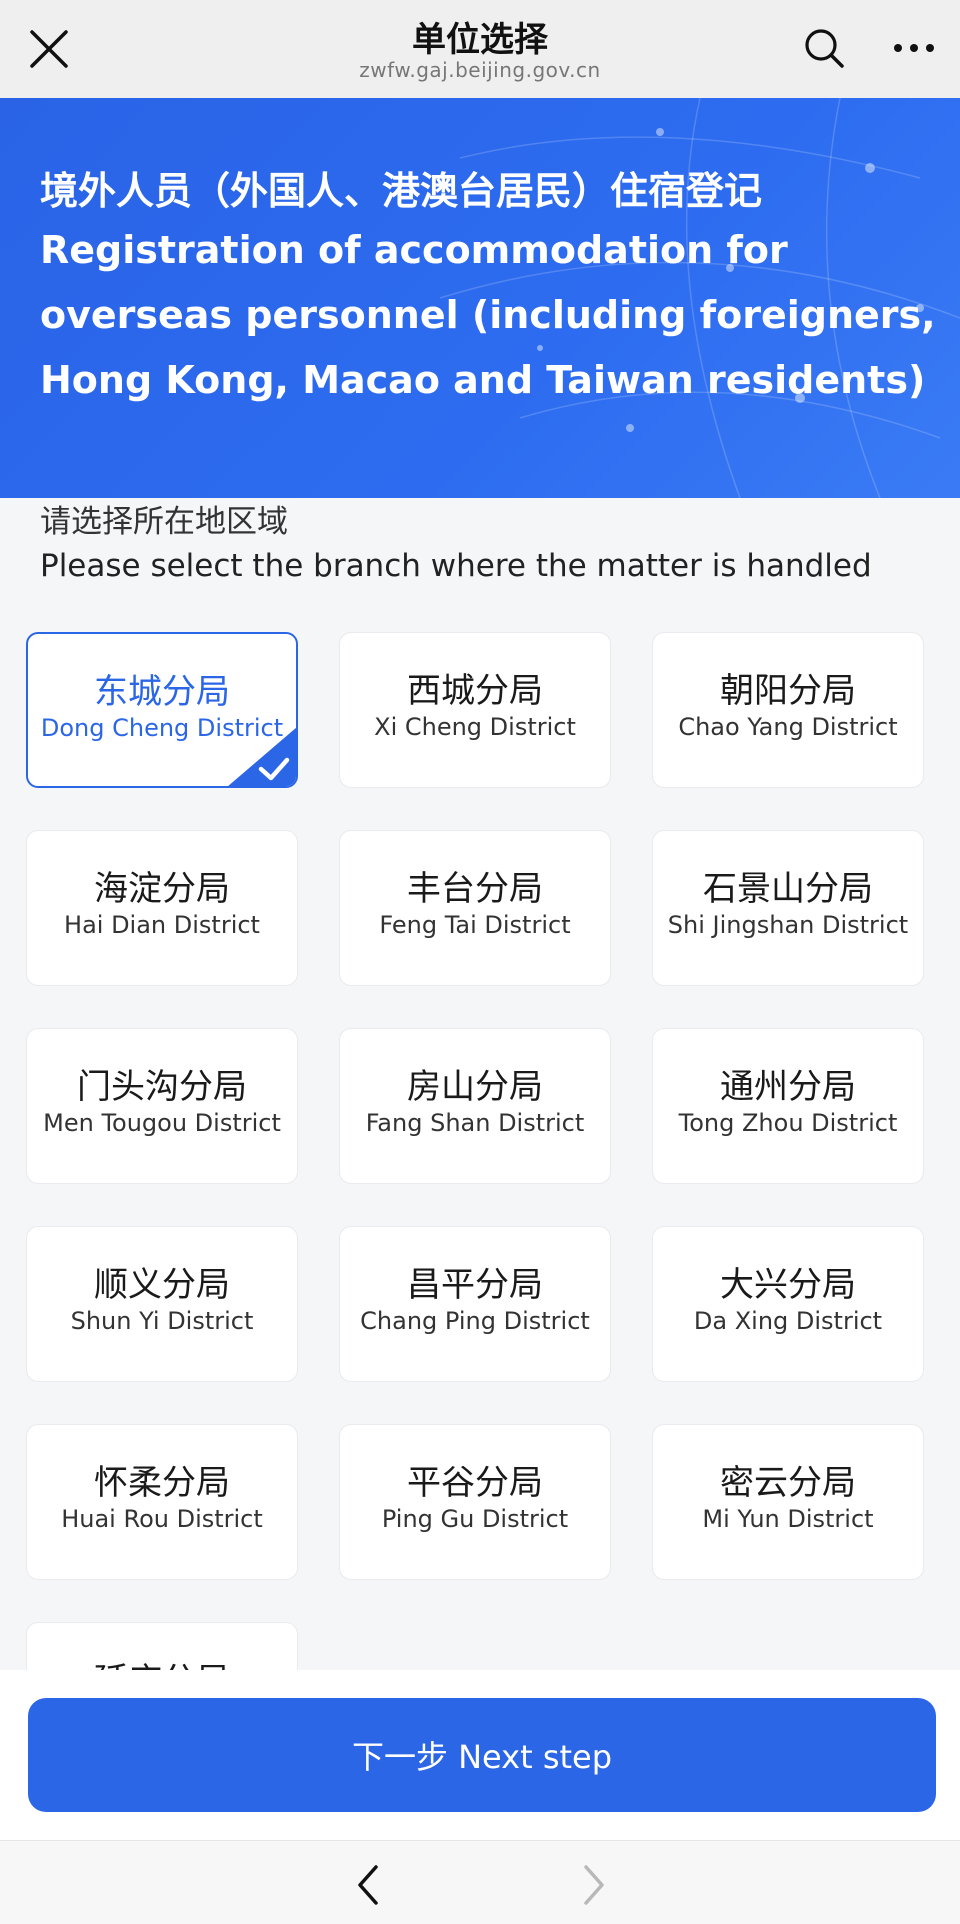 This screenshot has height=1924, width=960. I want to click on district-name-zh: 房山分局, so click(475, 1087).